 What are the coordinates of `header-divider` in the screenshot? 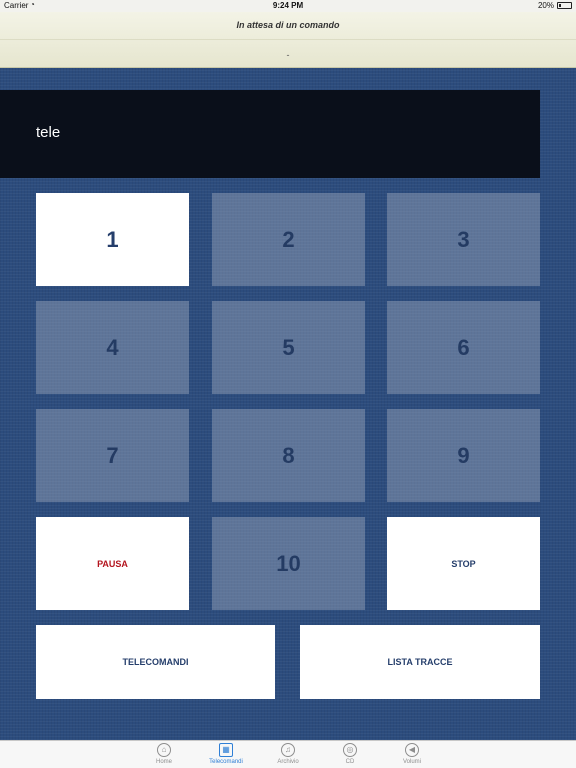 It's located at (288, 39).